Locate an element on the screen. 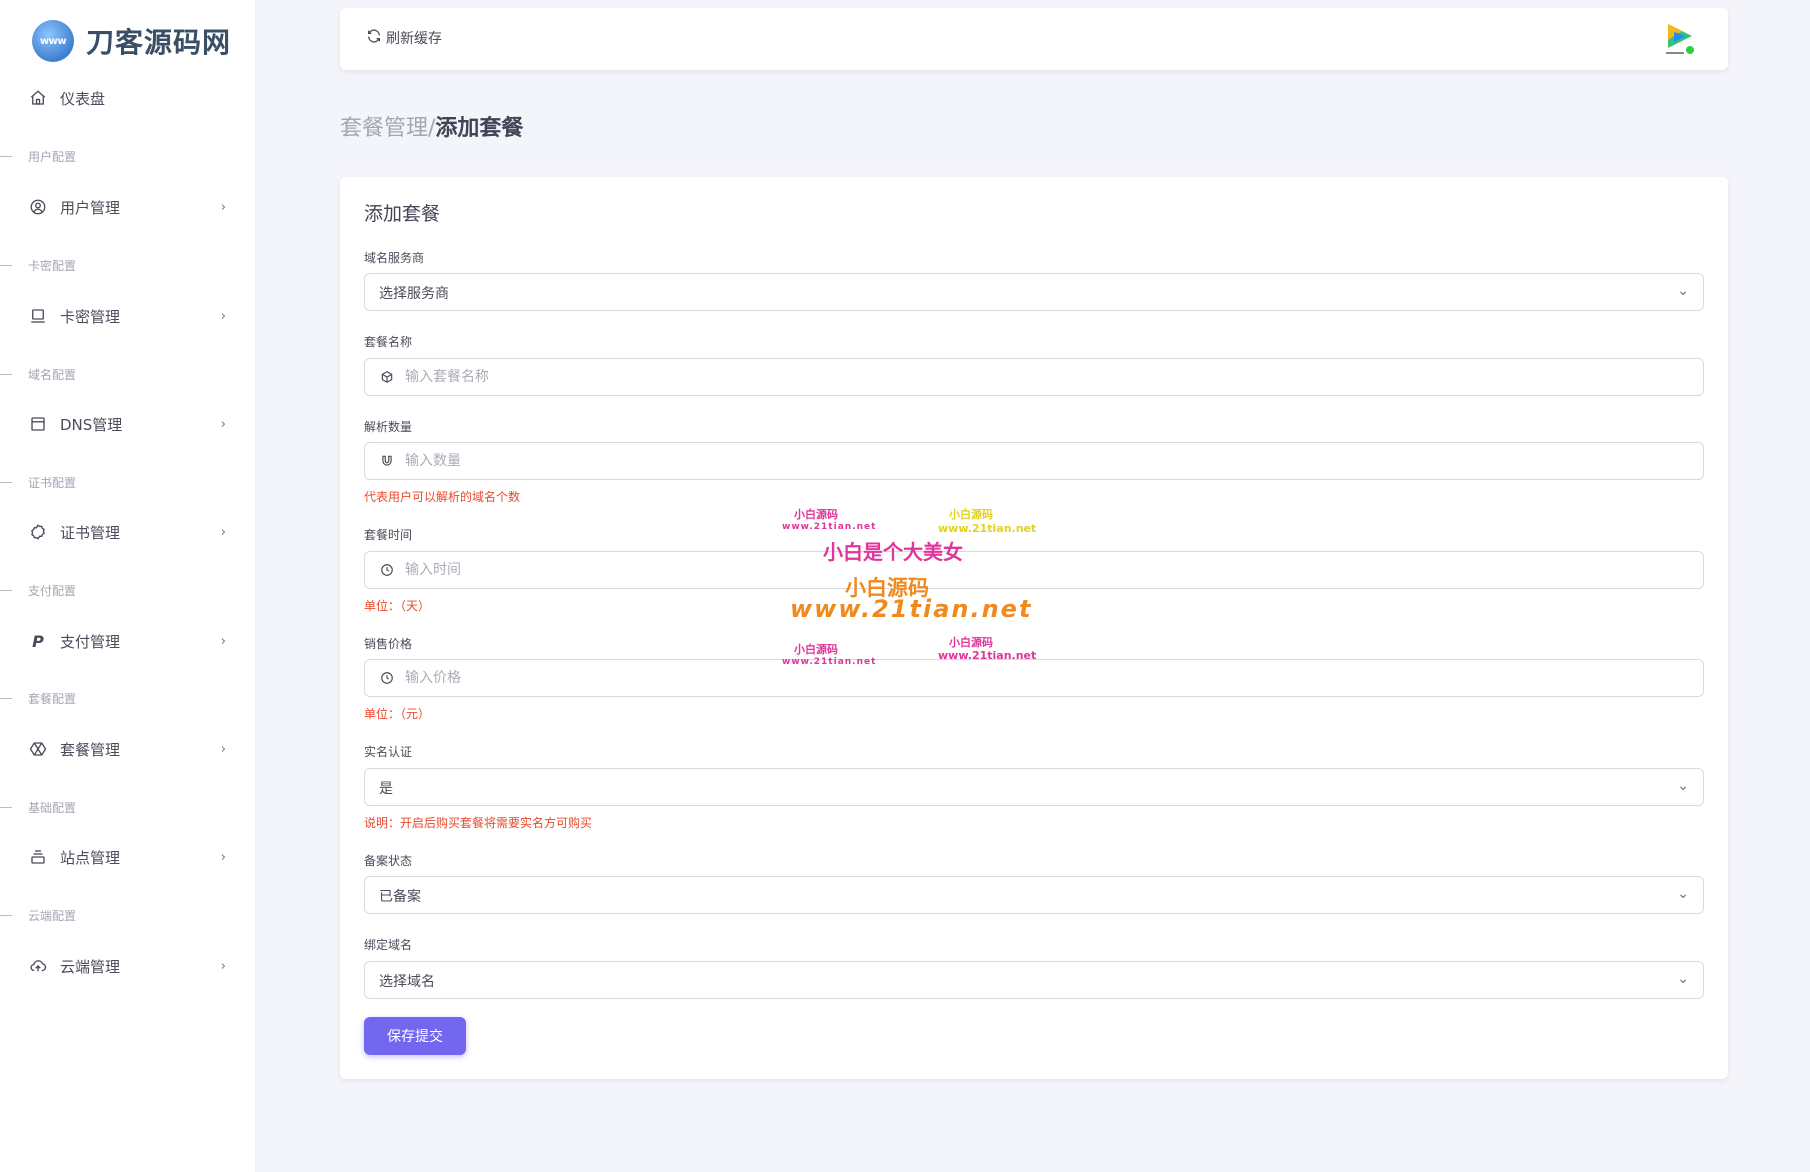 This screenshot has width=1810, height=1172. globe-logo-icon: www is located at coordinates (53, 41).